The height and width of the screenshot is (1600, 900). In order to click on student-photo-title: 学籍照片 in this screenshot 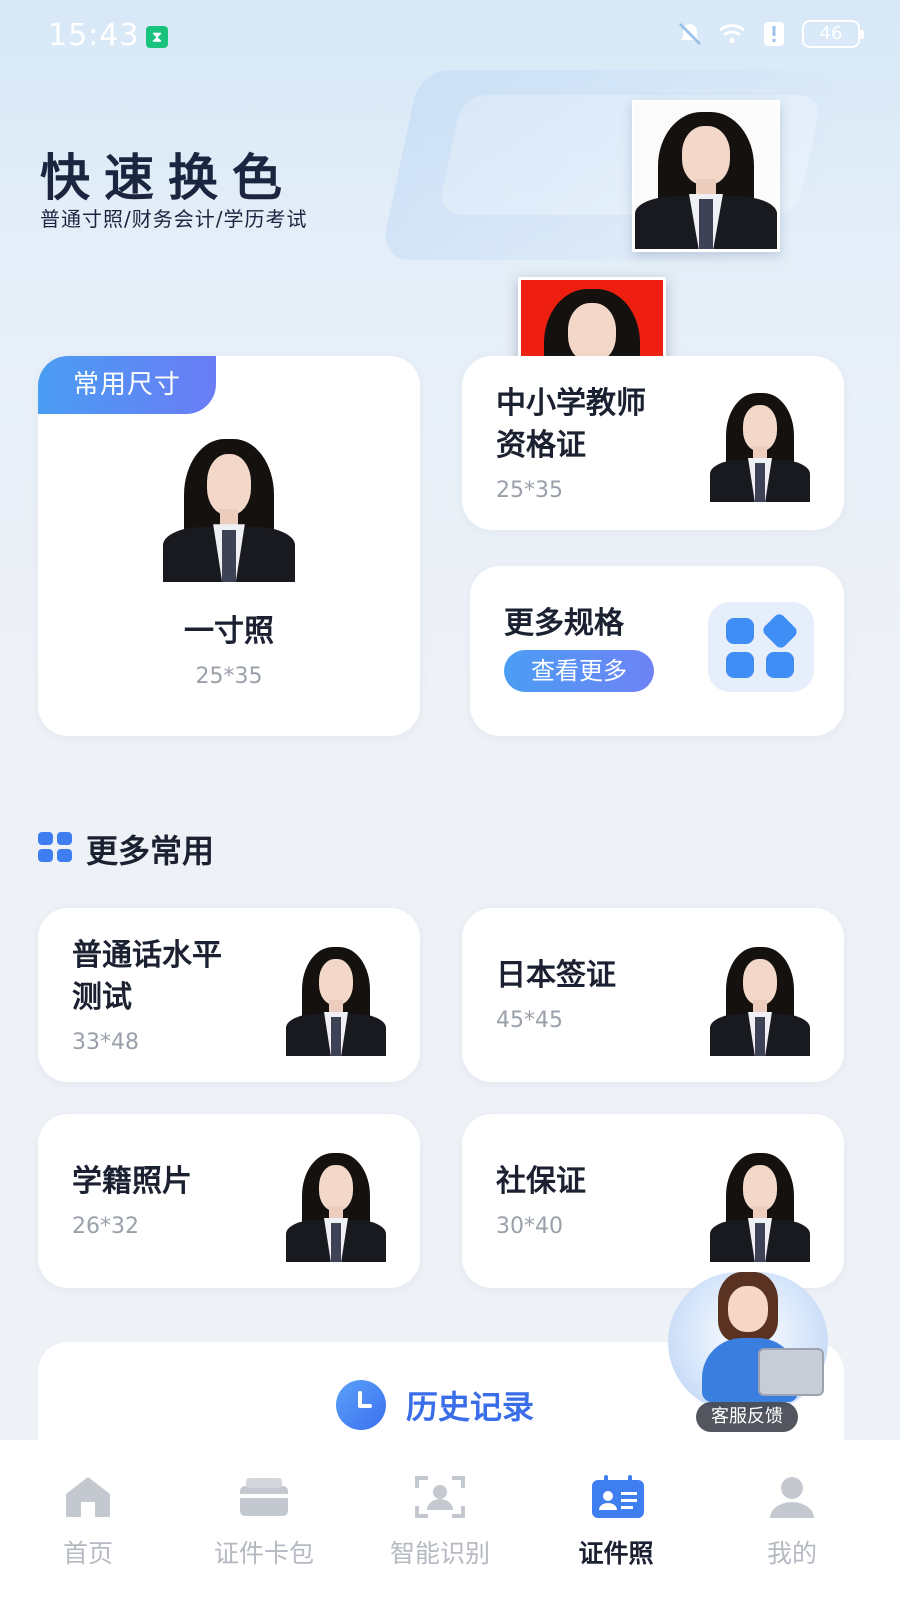, I will do `click(132, 1181)`.